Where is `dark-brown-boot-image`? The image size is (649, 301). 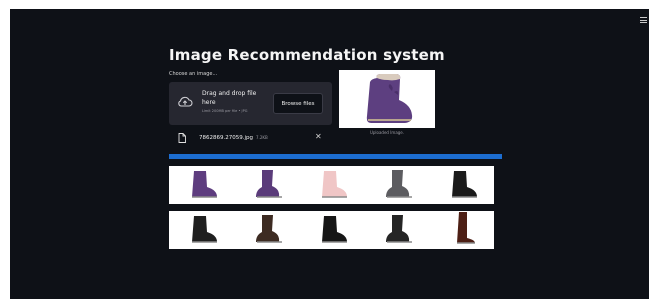 dark-brown-boot-image is located at coordinates (268, 229).